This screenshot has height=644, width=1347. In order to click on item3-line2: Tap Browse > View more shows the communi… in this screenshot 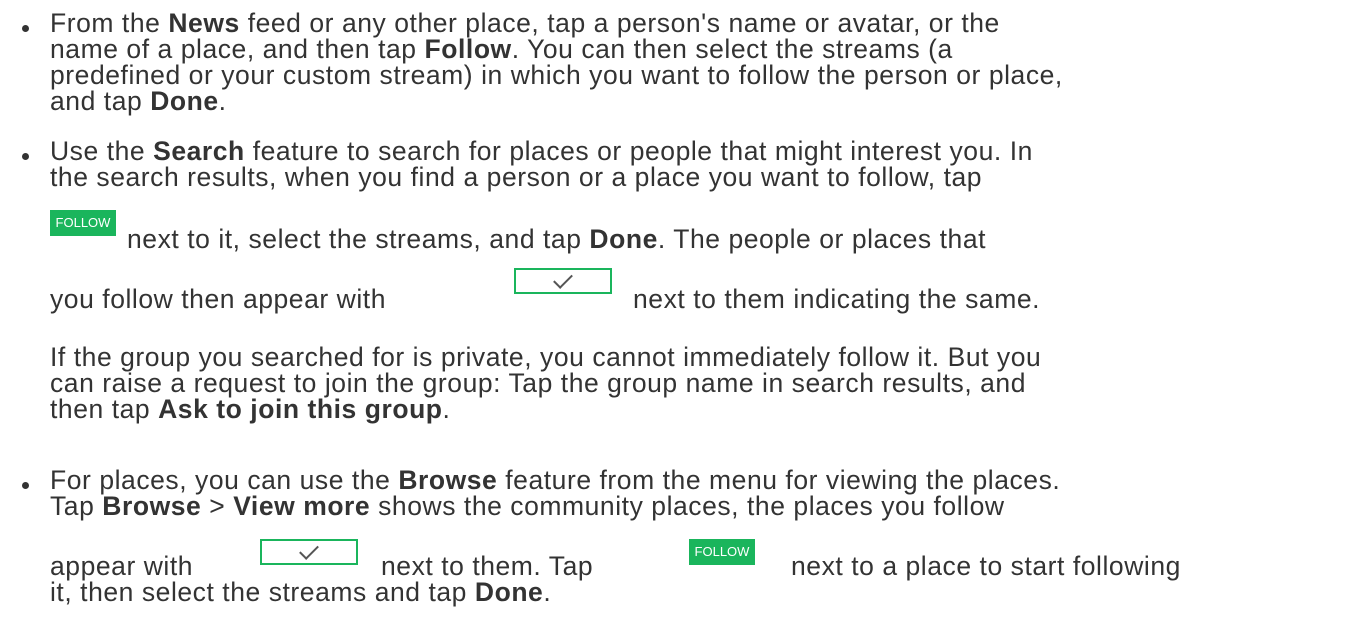, I will do `click(527, 506)`.